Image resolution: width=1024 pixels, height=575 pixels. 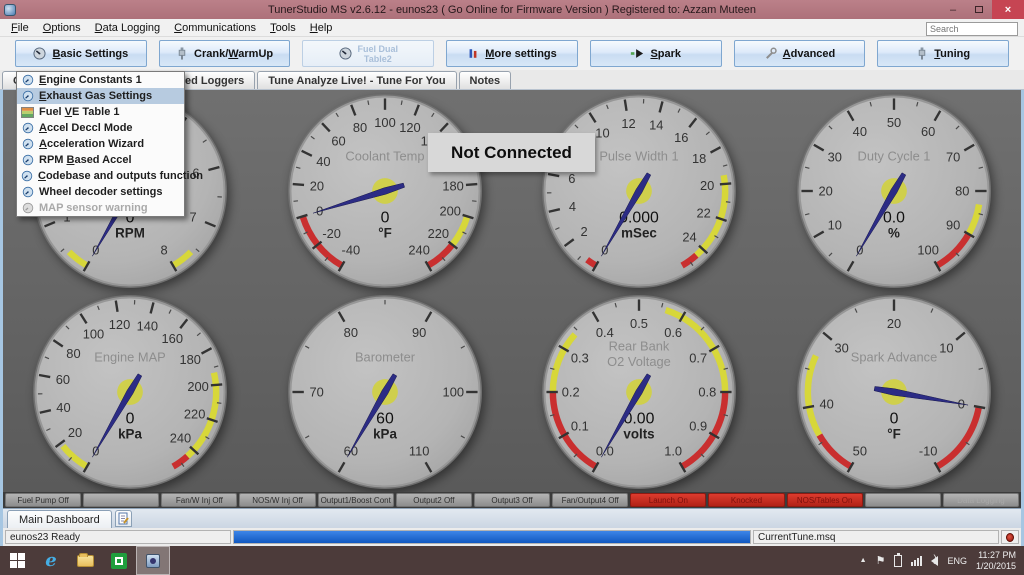 I want to click on tab-ed-loggers: ed Loggers, so click(x=215, y=80).